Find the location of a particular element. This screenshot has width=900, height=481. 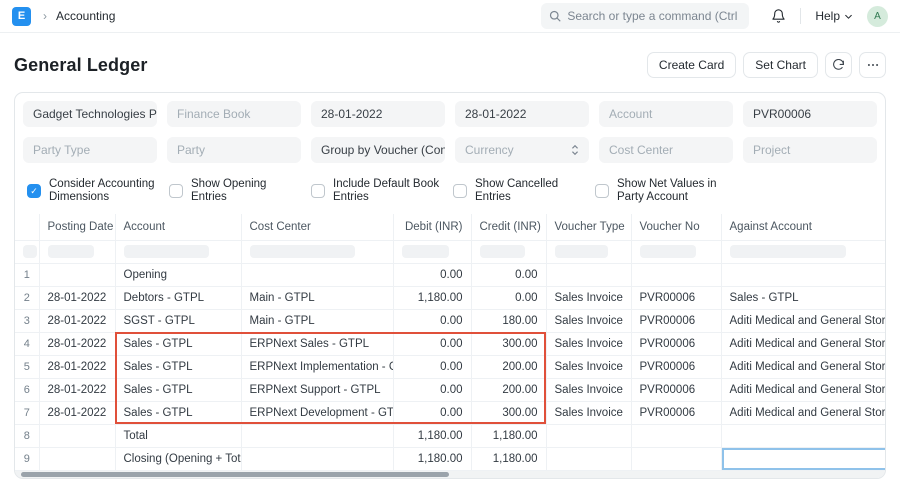

to-date-filter: 28-01-2022 is located at coordinates (522, 114).